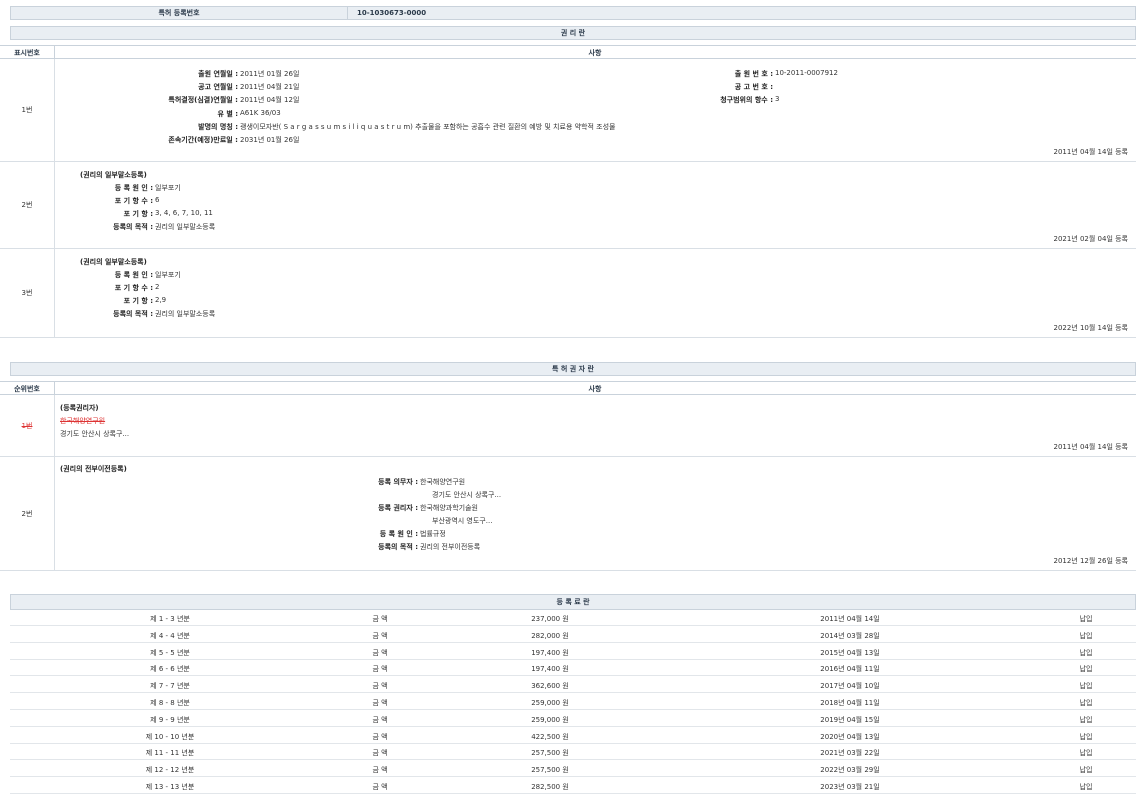  Describe the element at coordinates (170, 619) in the screenshot. I see `fee-year: 제 1 - 3 년분` at that location.